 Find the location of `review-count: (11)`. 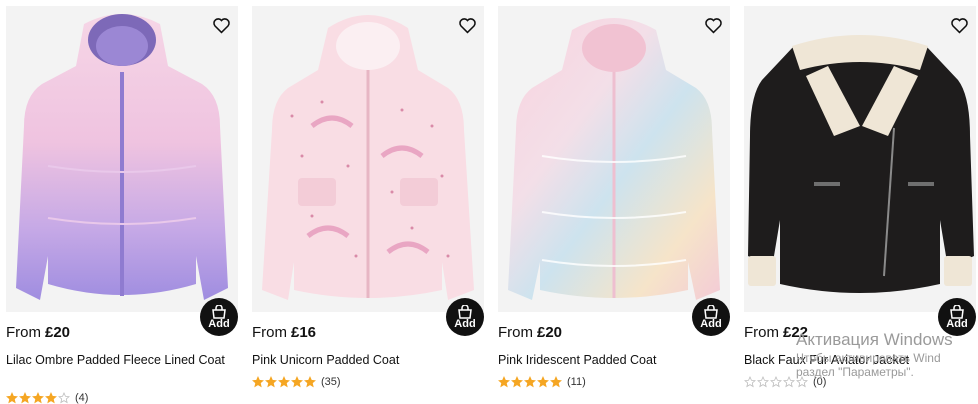

review-count: (11) is located at coordinates (576, 382).